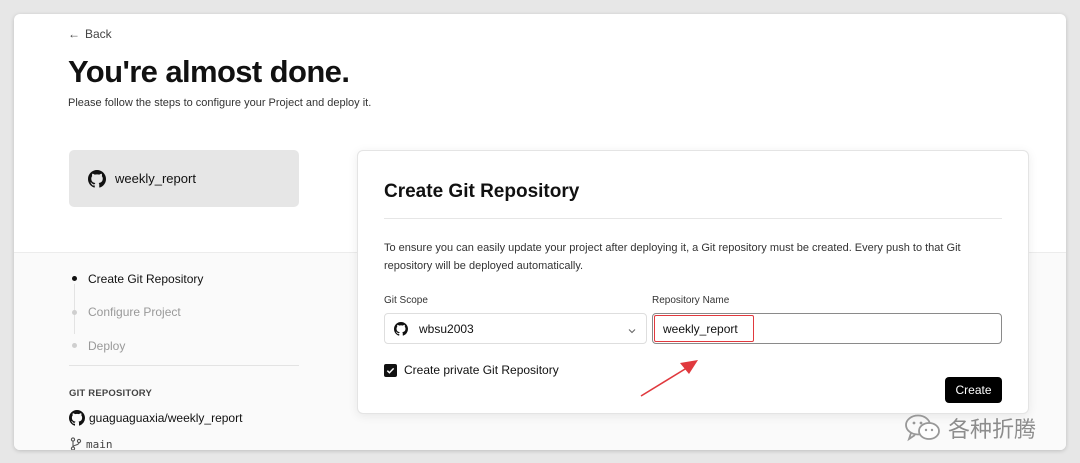  I want to click on private-repository-option: Create private Git Repository, so click(471, 370).